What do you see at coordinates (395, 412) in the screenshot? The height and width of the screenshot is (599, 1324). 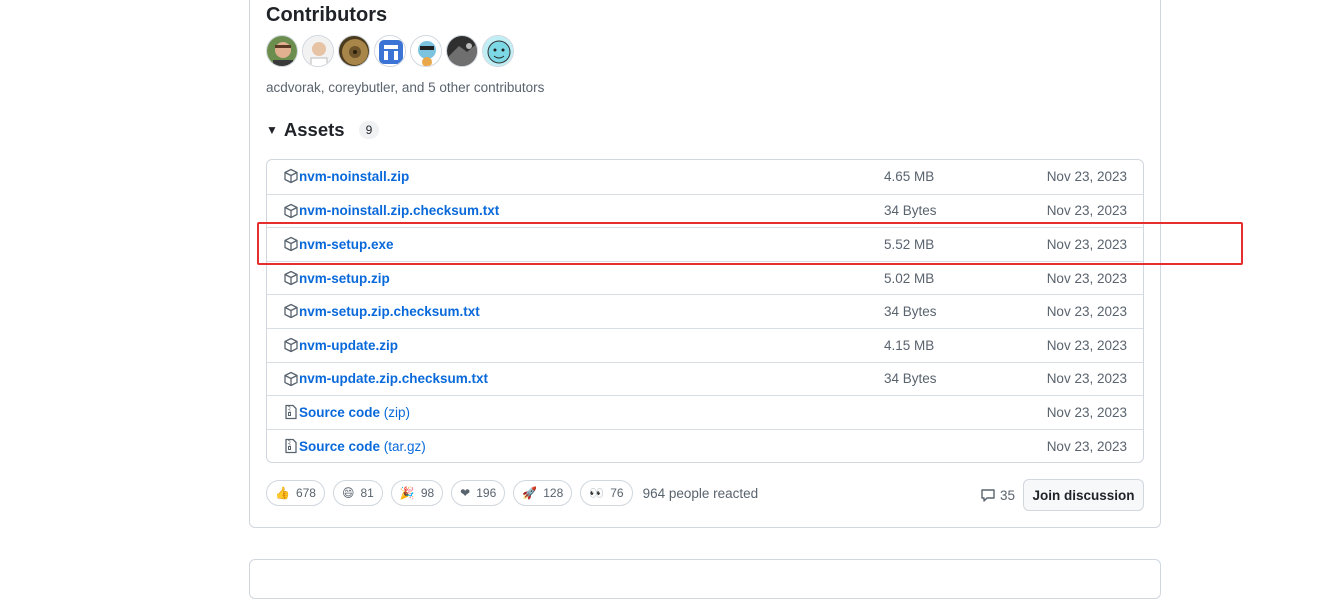 I see `asset-suffix: (zip)` at bounding box center [395, 412].